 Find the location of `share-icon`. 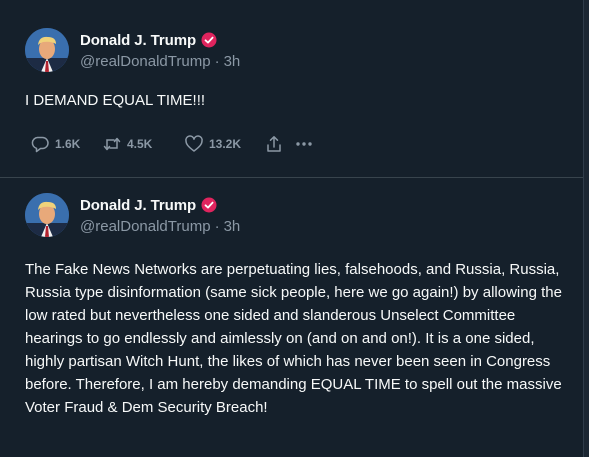

share-icon is located at coordinates (274, 144).